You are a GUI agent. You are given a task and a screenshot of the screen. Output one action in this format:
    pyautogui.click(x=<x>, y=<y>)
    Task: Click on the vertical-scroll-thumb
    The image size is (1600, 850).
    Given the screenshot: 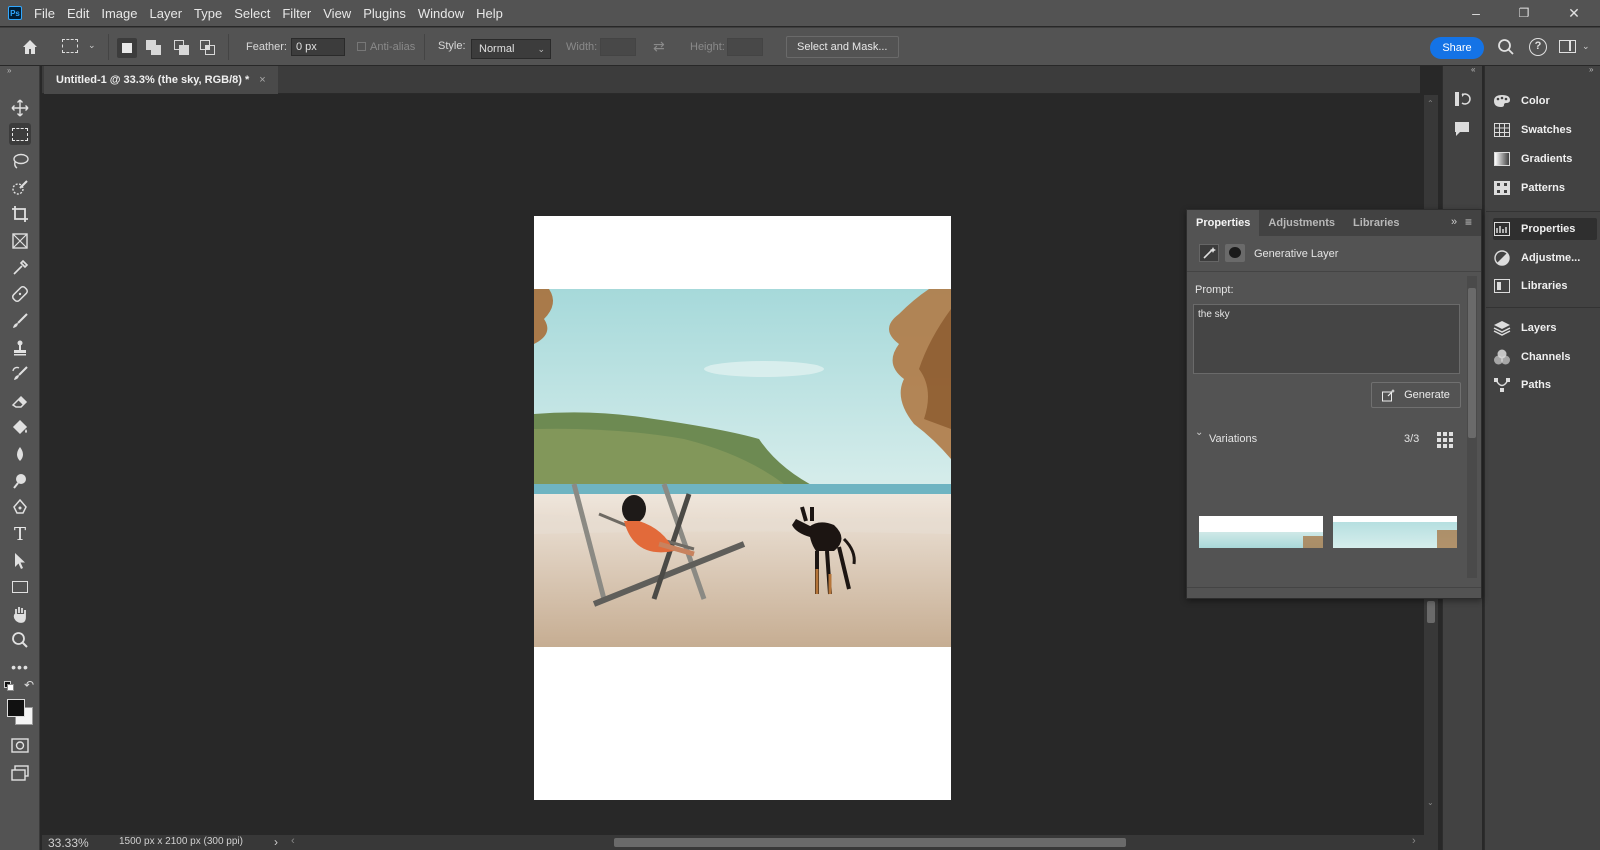 What is the action you would take?
    pyautogui.click(x=1431, y=612)
    